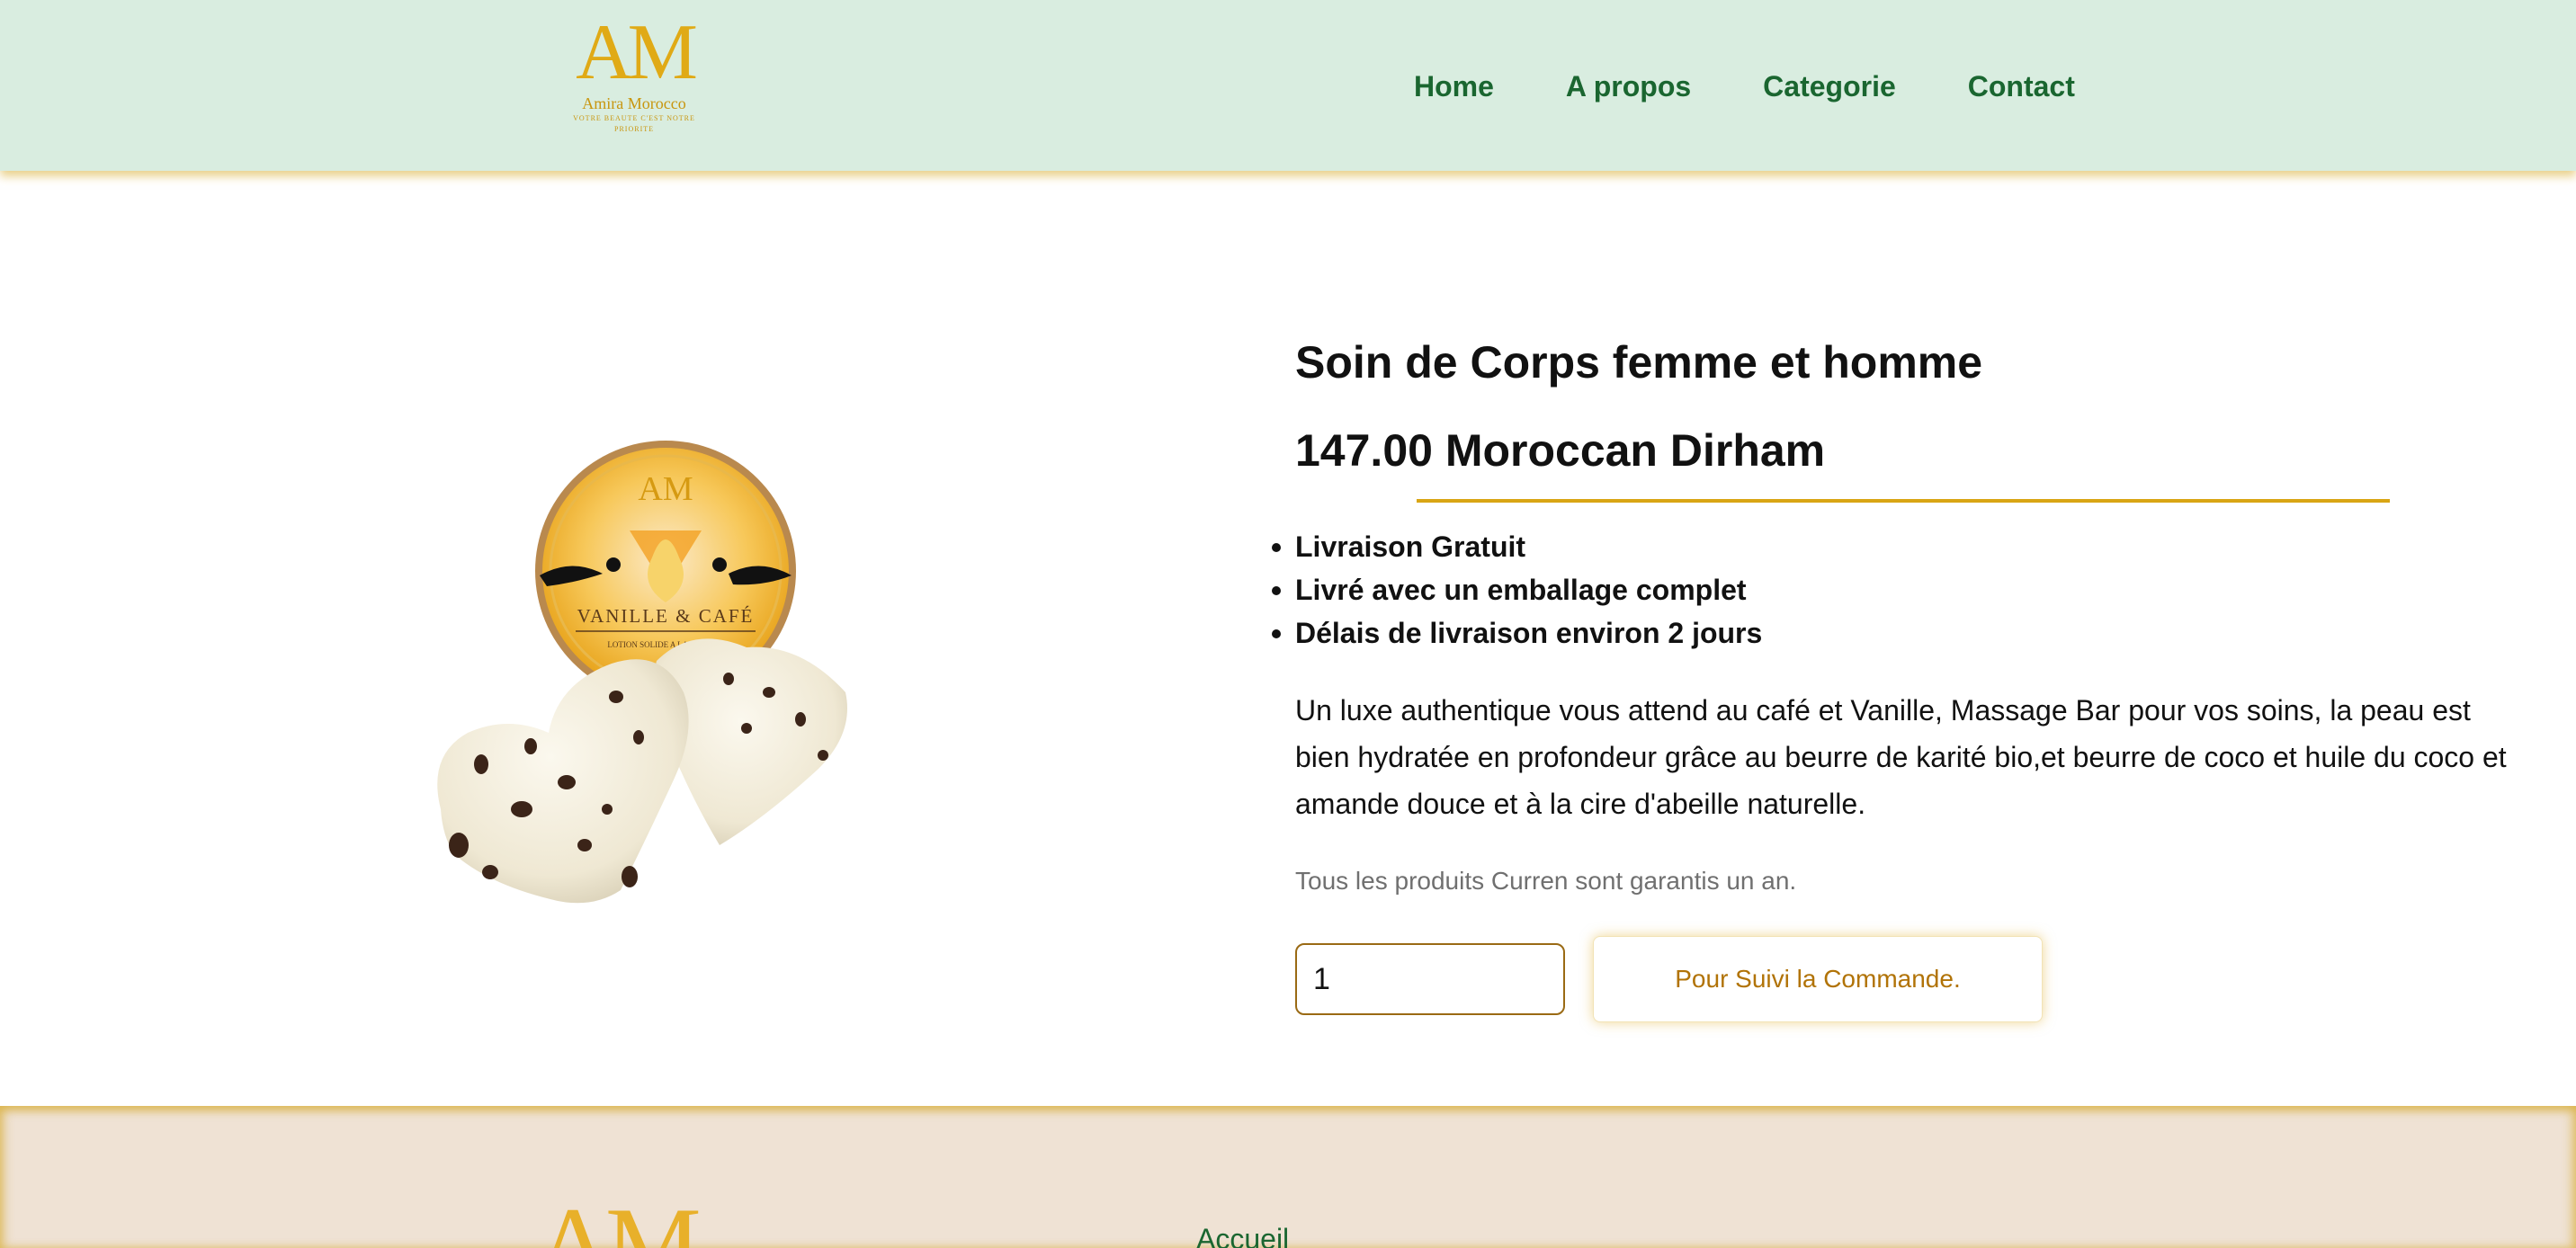  I want to click on product-price: 147.00 Moroccan Dirham, so click(1560, 451).